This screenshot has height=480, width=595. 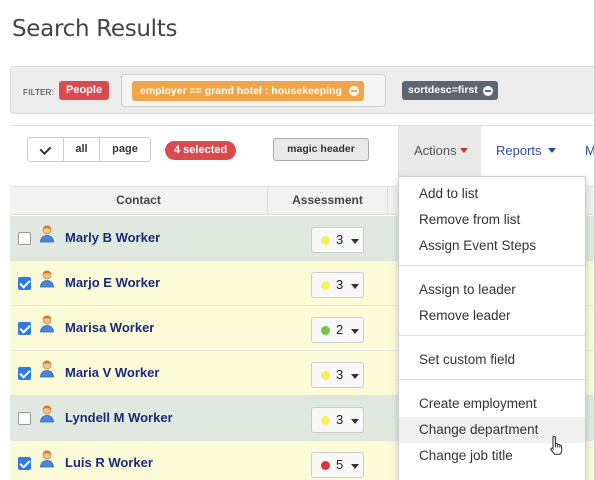 I want to click on menu-item: Create employment, so click(x=492, y=404).